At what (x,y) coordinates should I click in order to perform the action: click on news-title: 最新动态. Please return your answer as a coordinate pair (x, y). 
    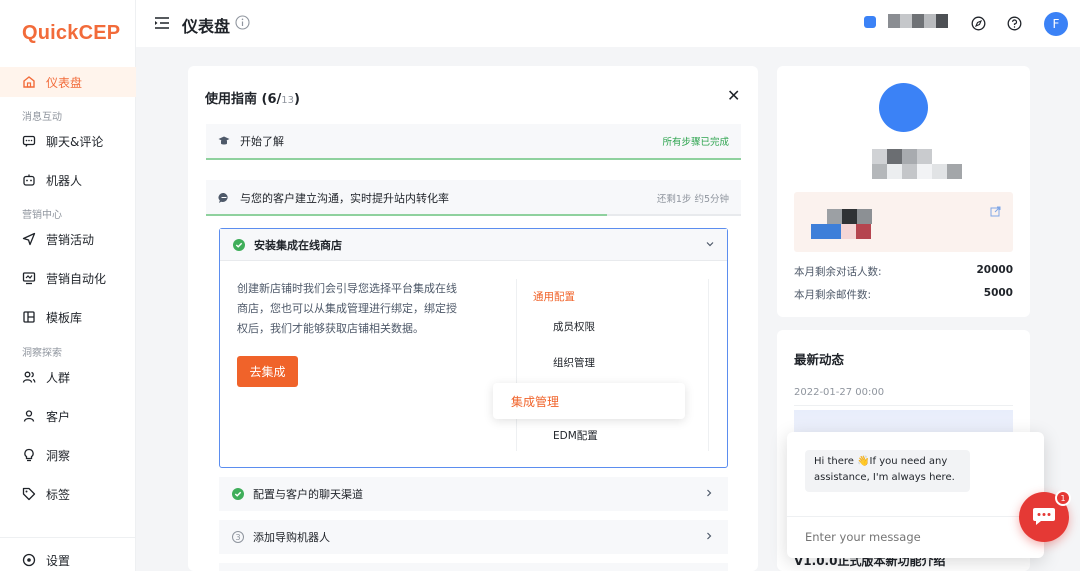
    Looking at the image, I should click on (819, 359).